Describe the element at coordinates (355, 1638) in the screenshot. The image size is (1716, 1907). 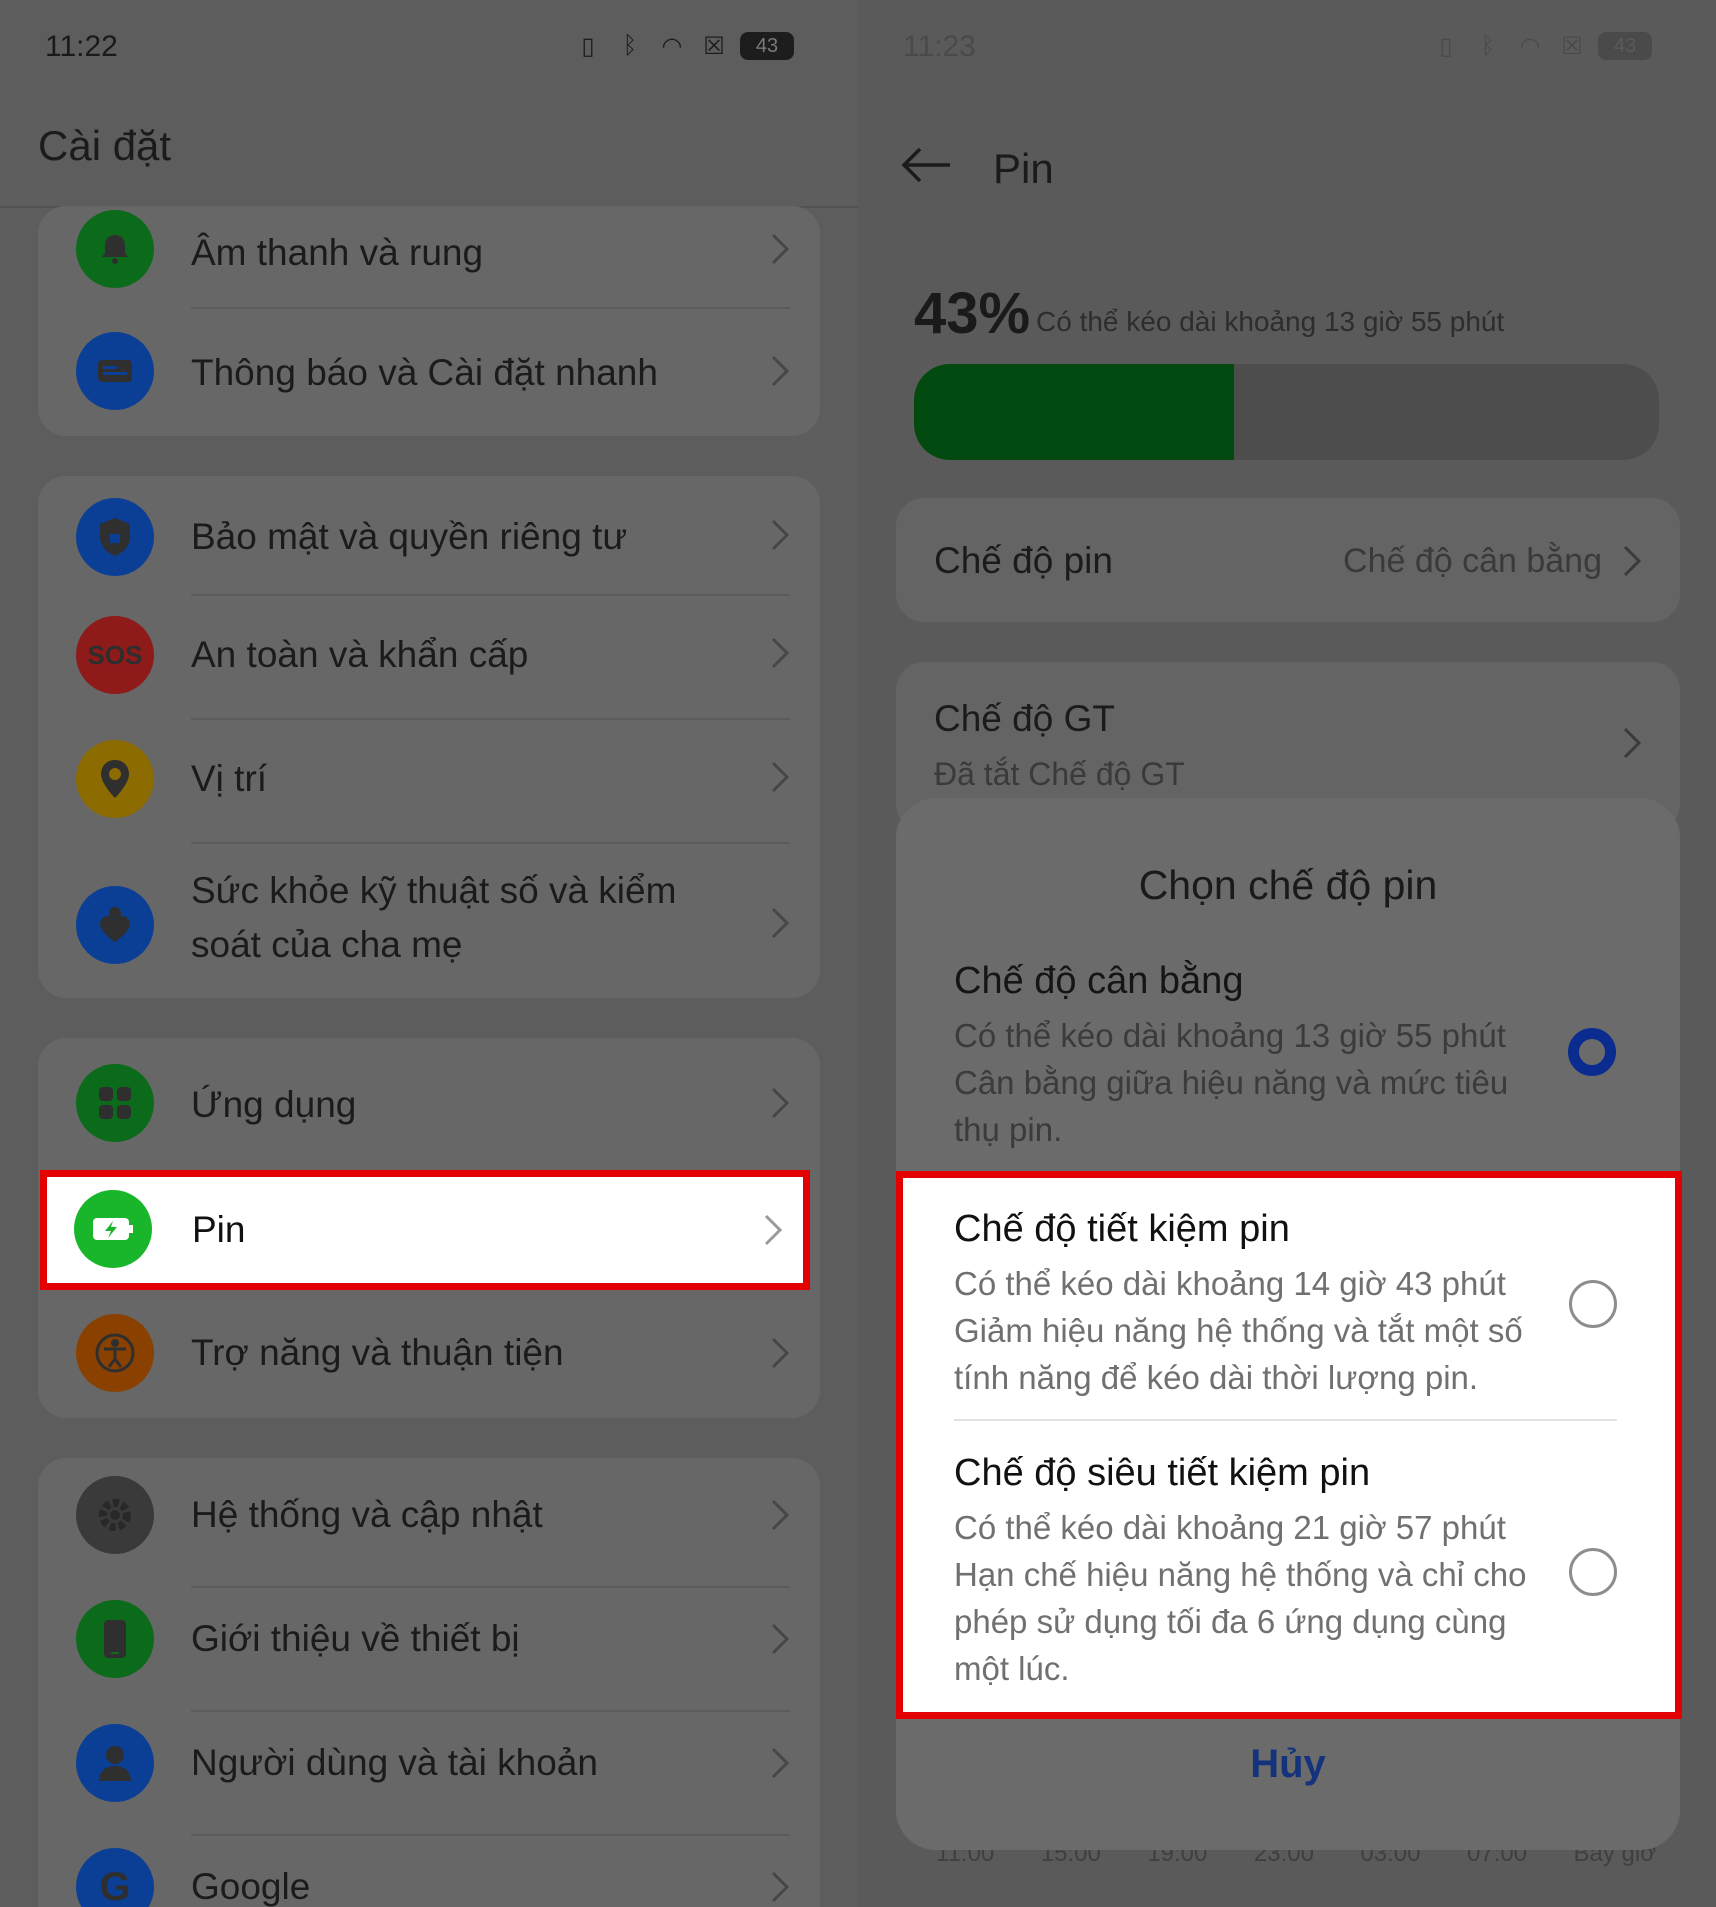
I see `sidebar-item-label: Giới thiệu về thiết bị` at that location.